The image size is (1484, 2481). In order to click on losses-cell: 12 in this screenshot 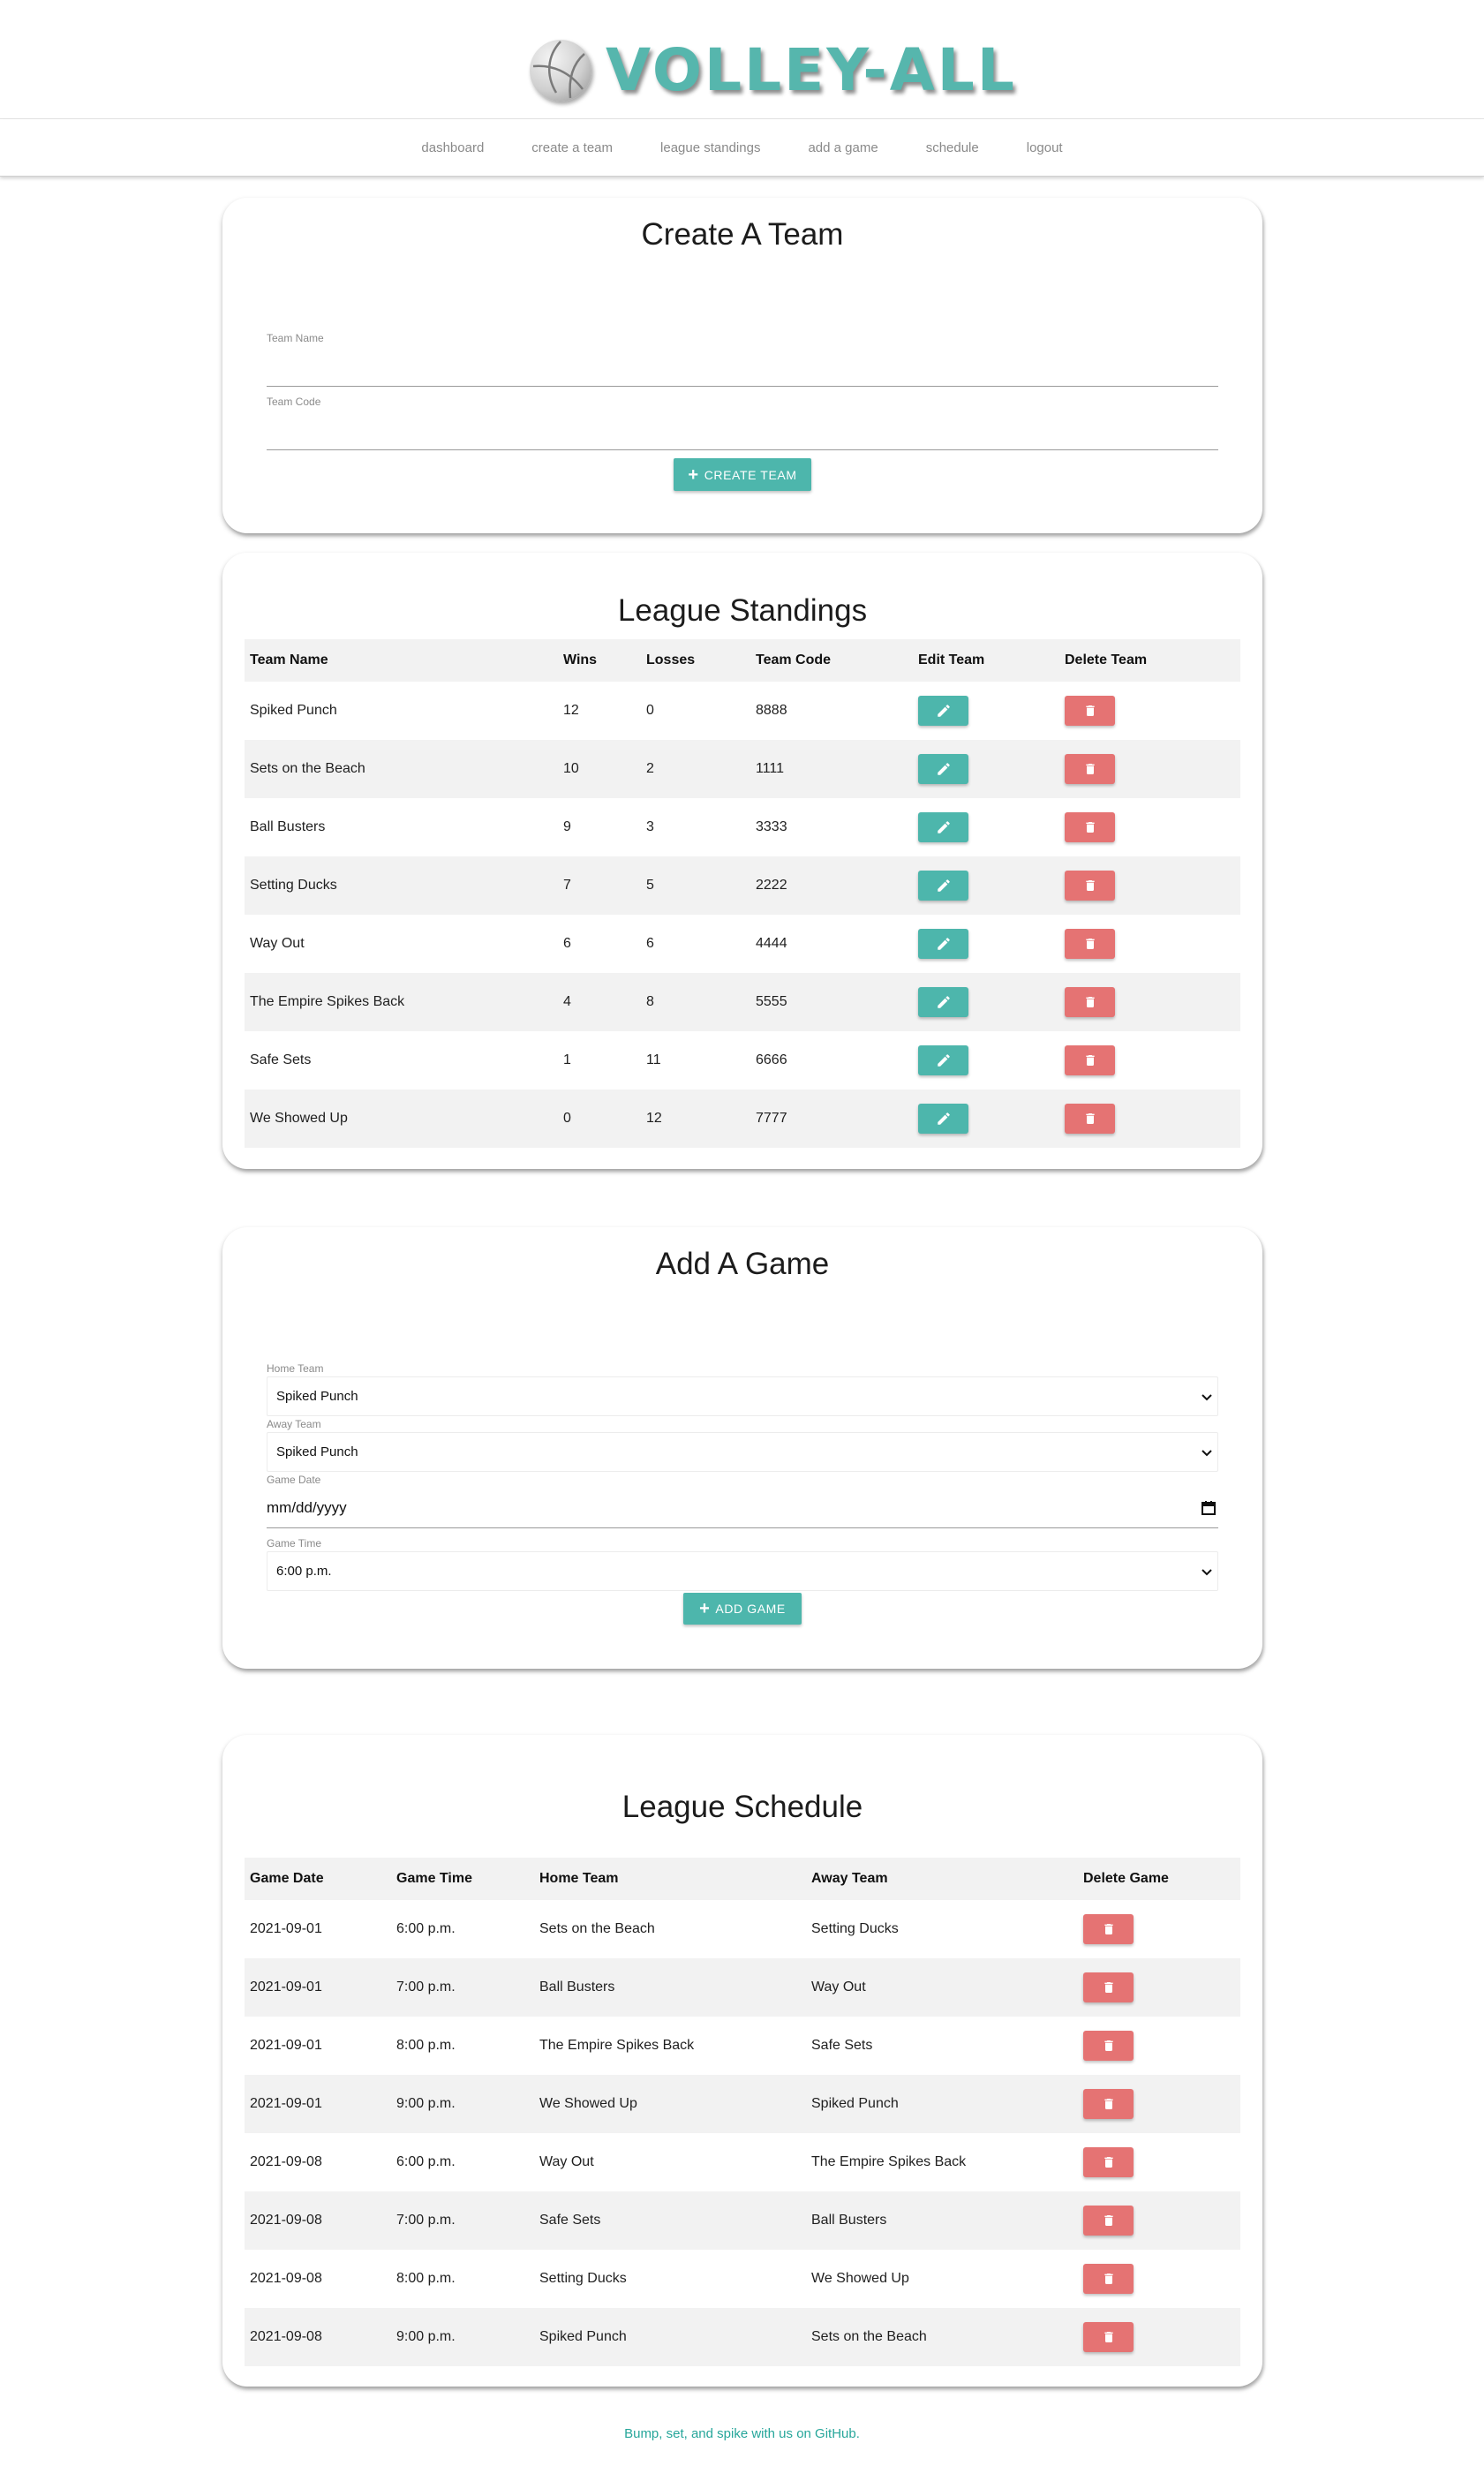, I will do `click(654, 1118)`.